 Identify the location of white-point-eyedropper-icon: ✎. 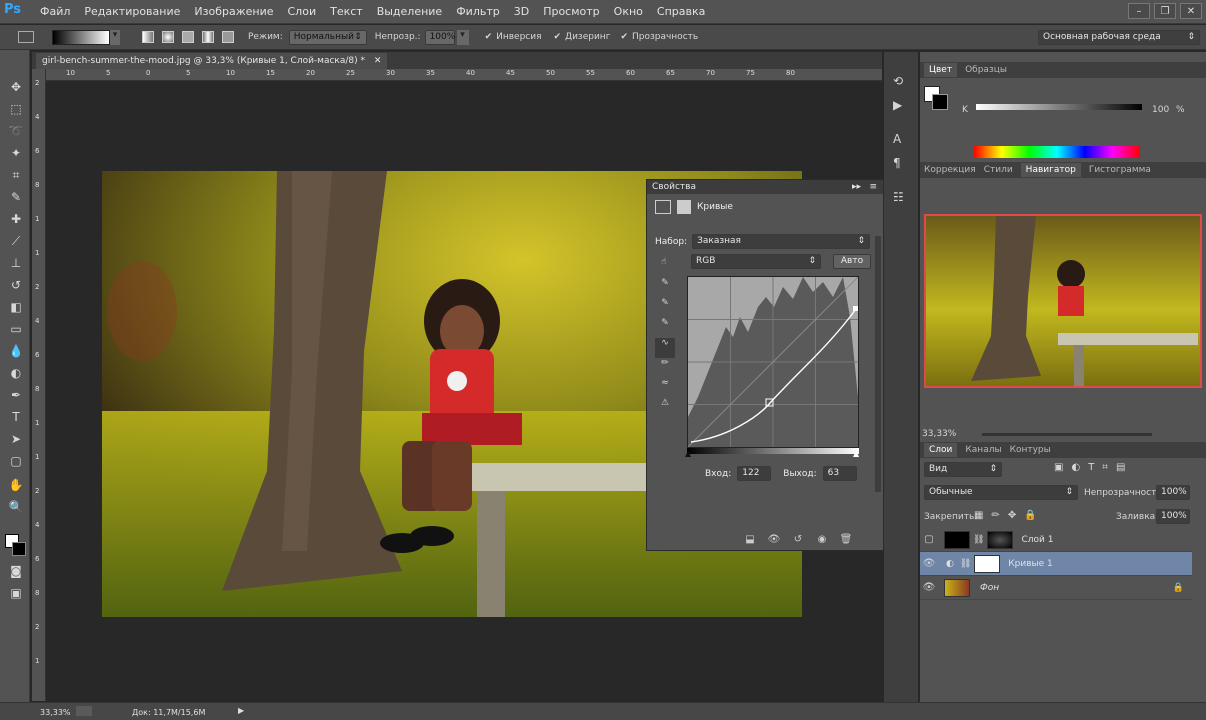
(665, 328).